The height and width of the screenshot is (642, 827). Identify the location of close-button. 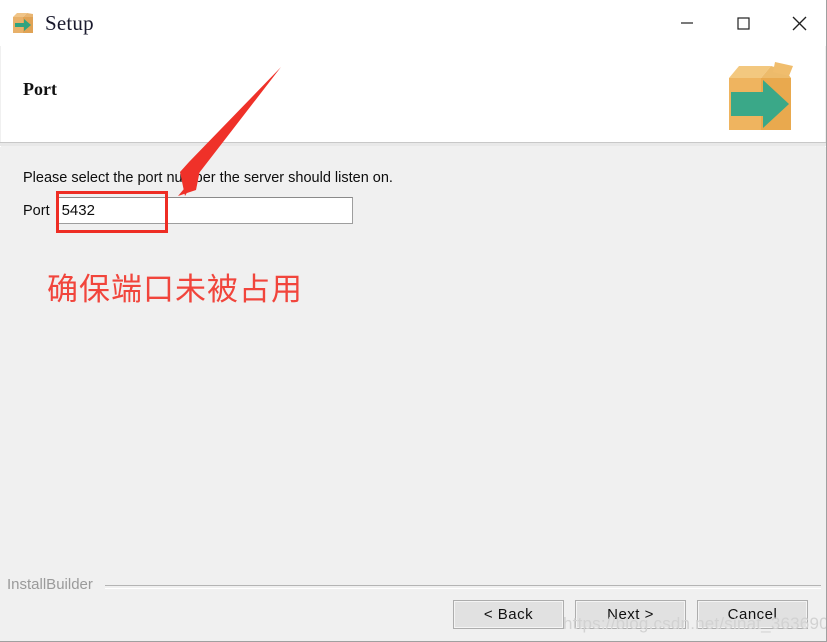
(798, 23).